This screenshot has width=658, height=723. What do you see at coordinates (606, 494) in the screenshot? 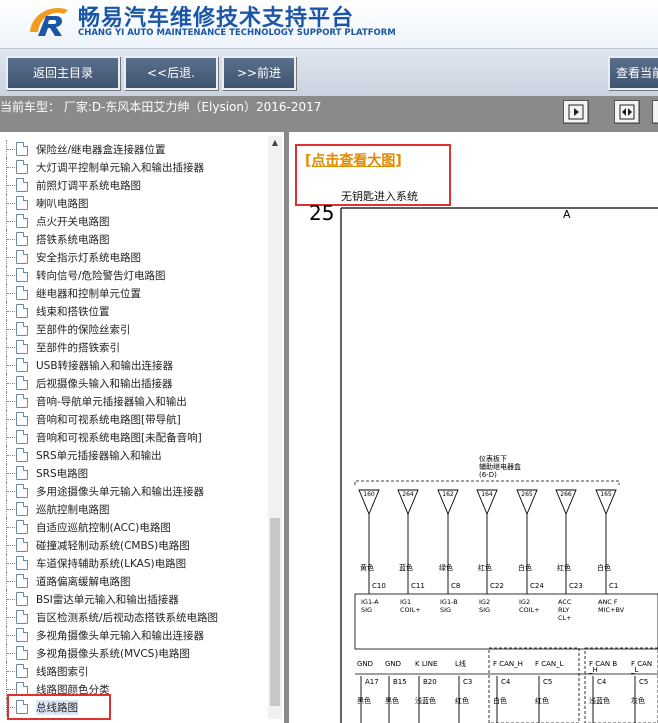
I see `fuse-number: 165` at bounding box center [606, 494].